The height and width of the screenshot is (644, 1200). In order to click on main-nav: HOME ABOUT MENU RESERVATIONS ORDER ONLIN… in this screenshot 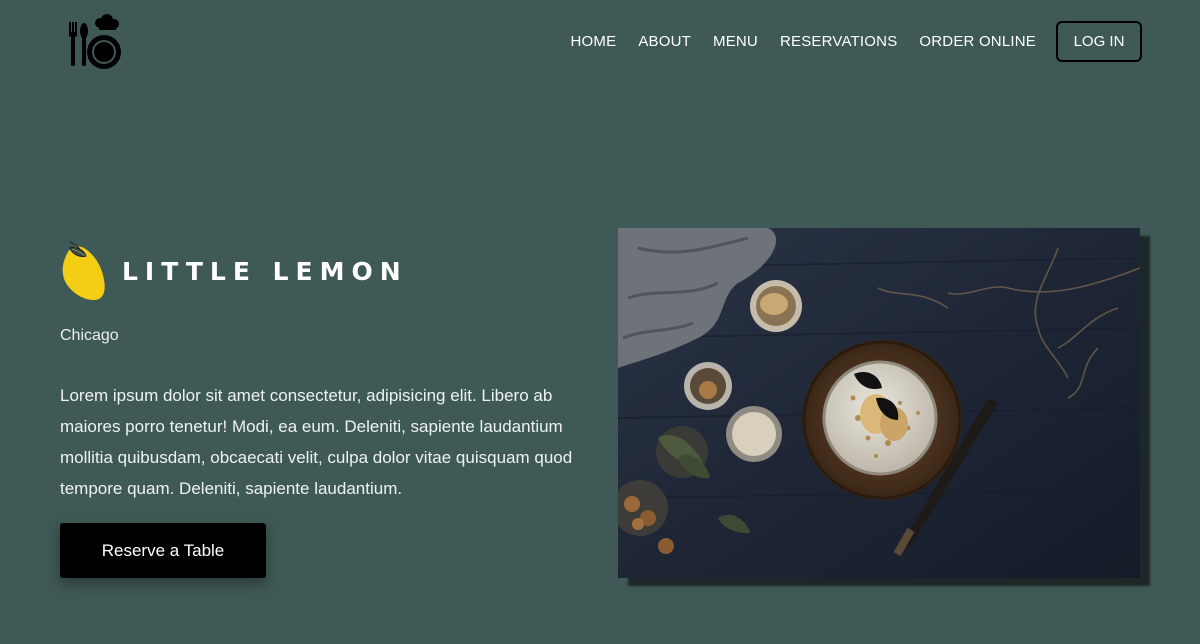, I will do `click(856, 41)`.